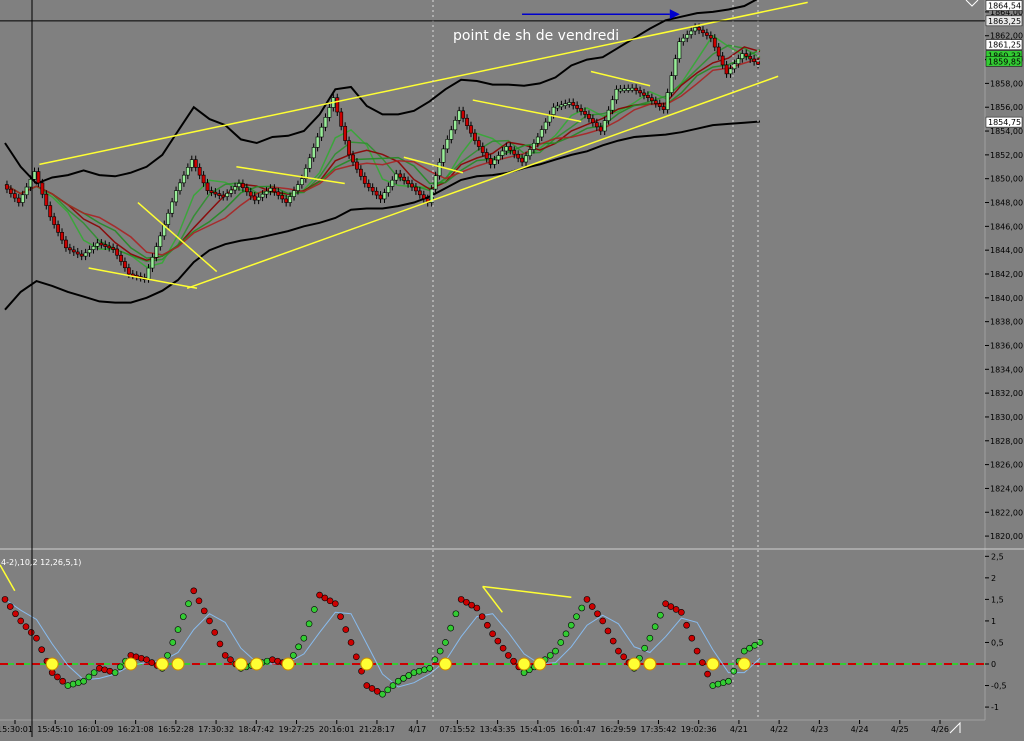 The height and width of the screenshot is (741, 1024). Describe the element at coordinates (337, 729) in the screenshot. I see `time-tick-label: 20:16:01` at that location.